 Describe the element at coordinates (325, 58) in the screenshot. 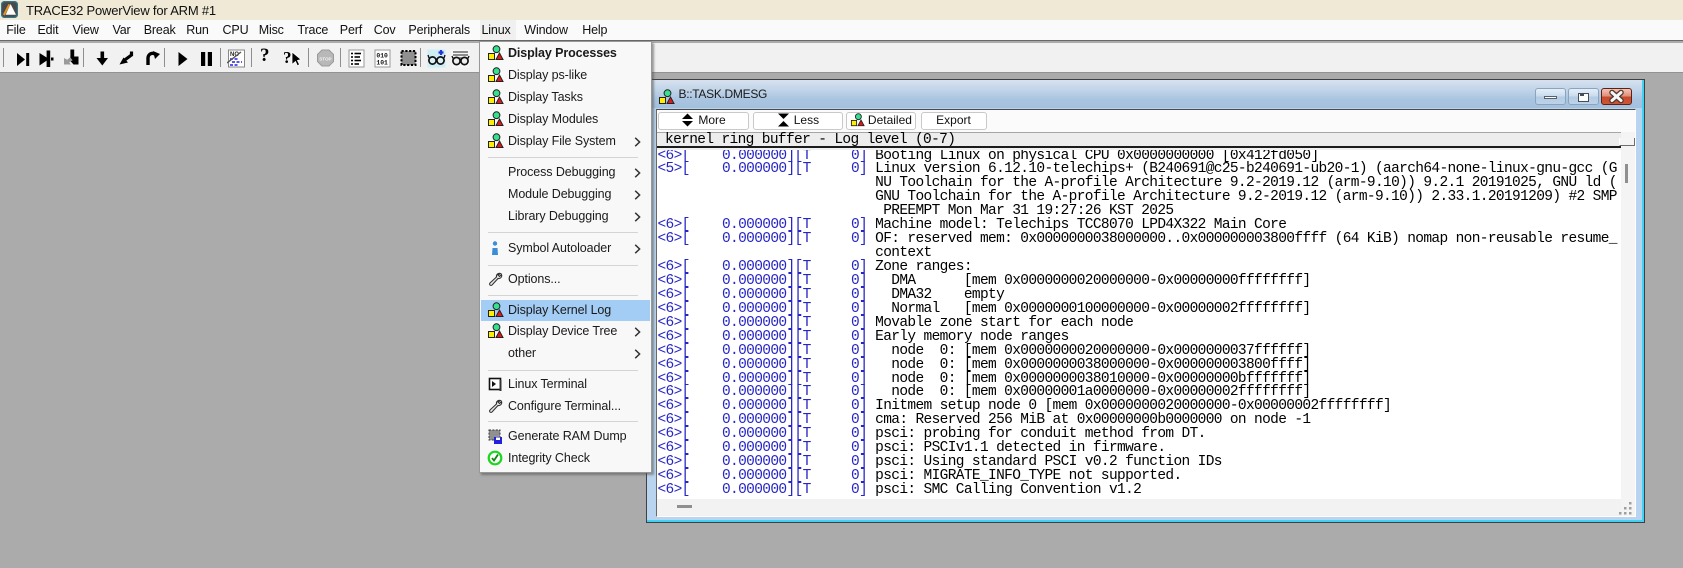

I see `svg-text: STOP` at that location.